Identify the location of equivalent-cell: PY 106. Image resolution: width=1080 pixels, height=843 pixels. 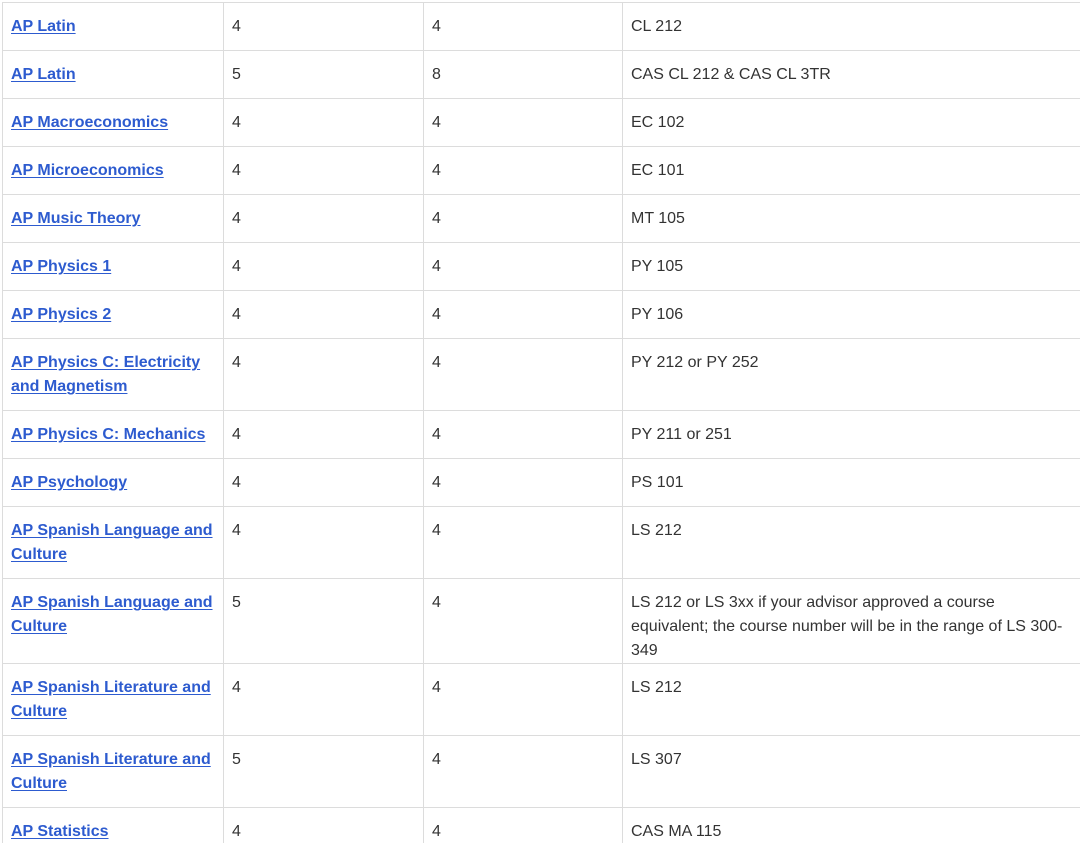
(851, 314).